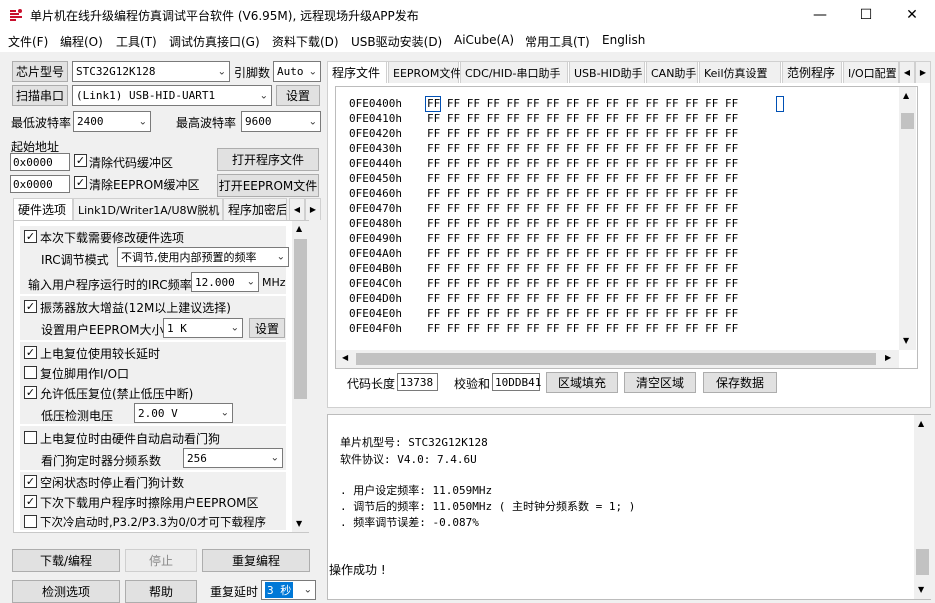 The image size is (935, 603). What do you see at coordinates (268, 185) in the screenshot?
I see `open-eeprom-file-button: 打开EEPROM文件` at bounding box center [268, 185].